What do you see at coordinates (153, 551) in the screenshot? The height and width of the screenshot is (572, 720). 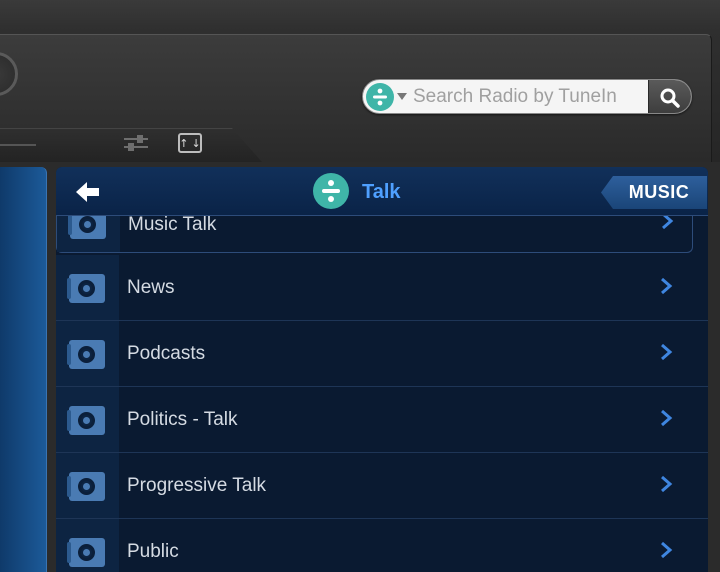 I see `list-item-label: Public` at bounding box center [153, 551].